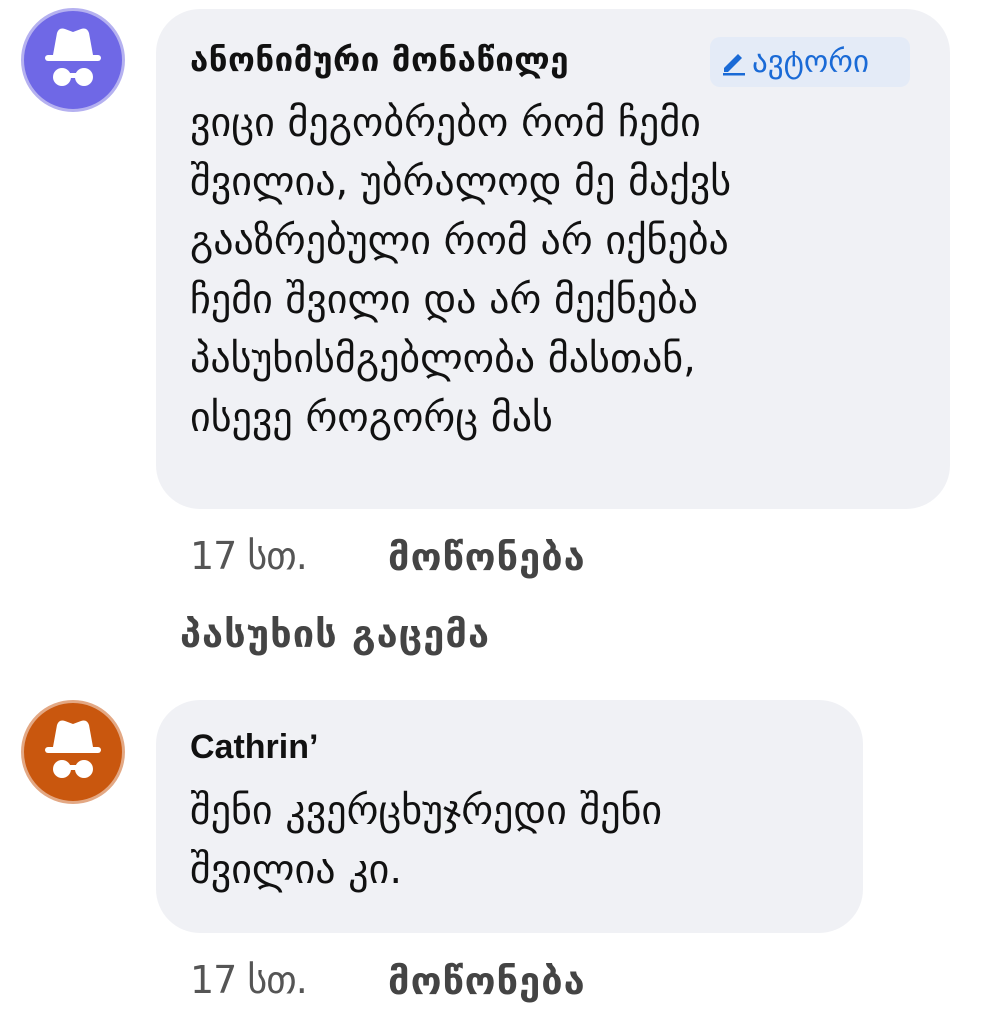  What do you see at coordinates (335, 634) in the screenshot?
I see `reply-button: პასუხის გაცემა` at bounding box center [335, 634].